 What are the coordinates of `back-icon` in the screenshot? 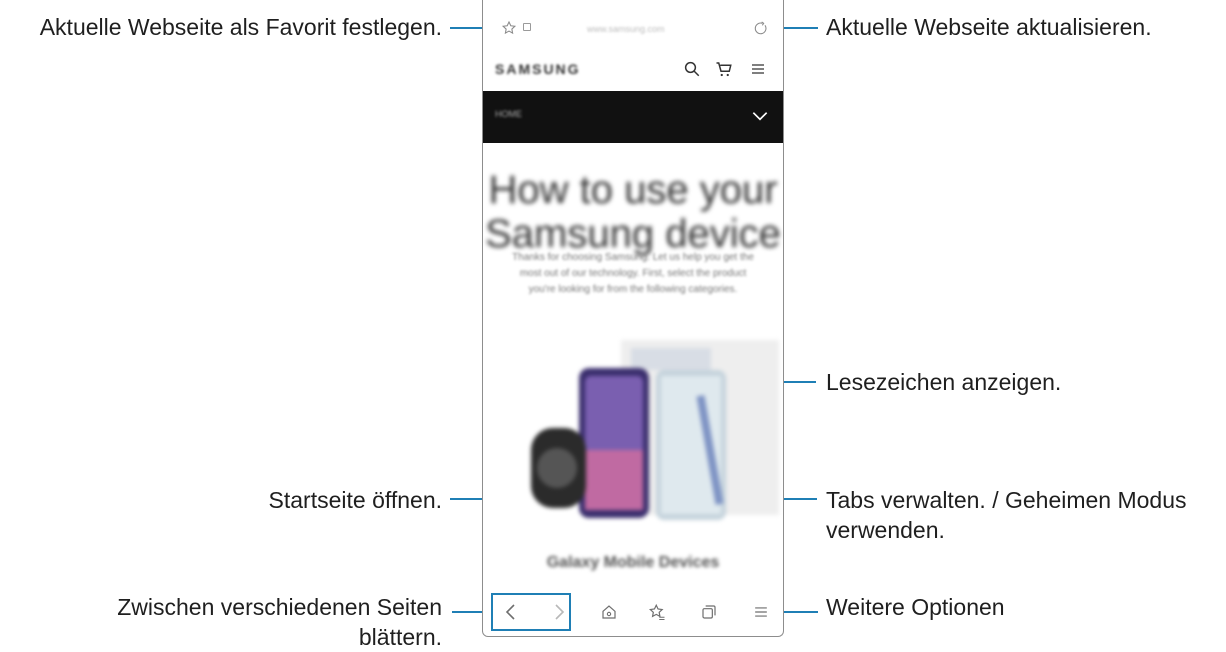 It's located at (511, 612).